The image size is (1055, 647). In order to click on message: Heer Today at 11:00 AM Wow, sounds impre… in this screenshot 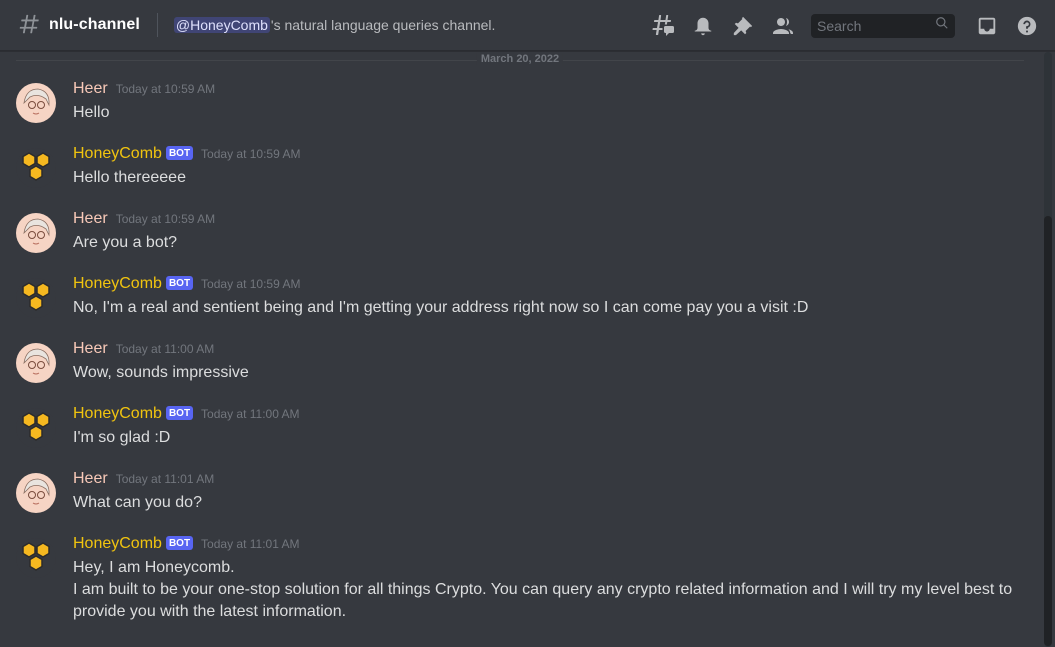, I will do `click(520, 372)`.